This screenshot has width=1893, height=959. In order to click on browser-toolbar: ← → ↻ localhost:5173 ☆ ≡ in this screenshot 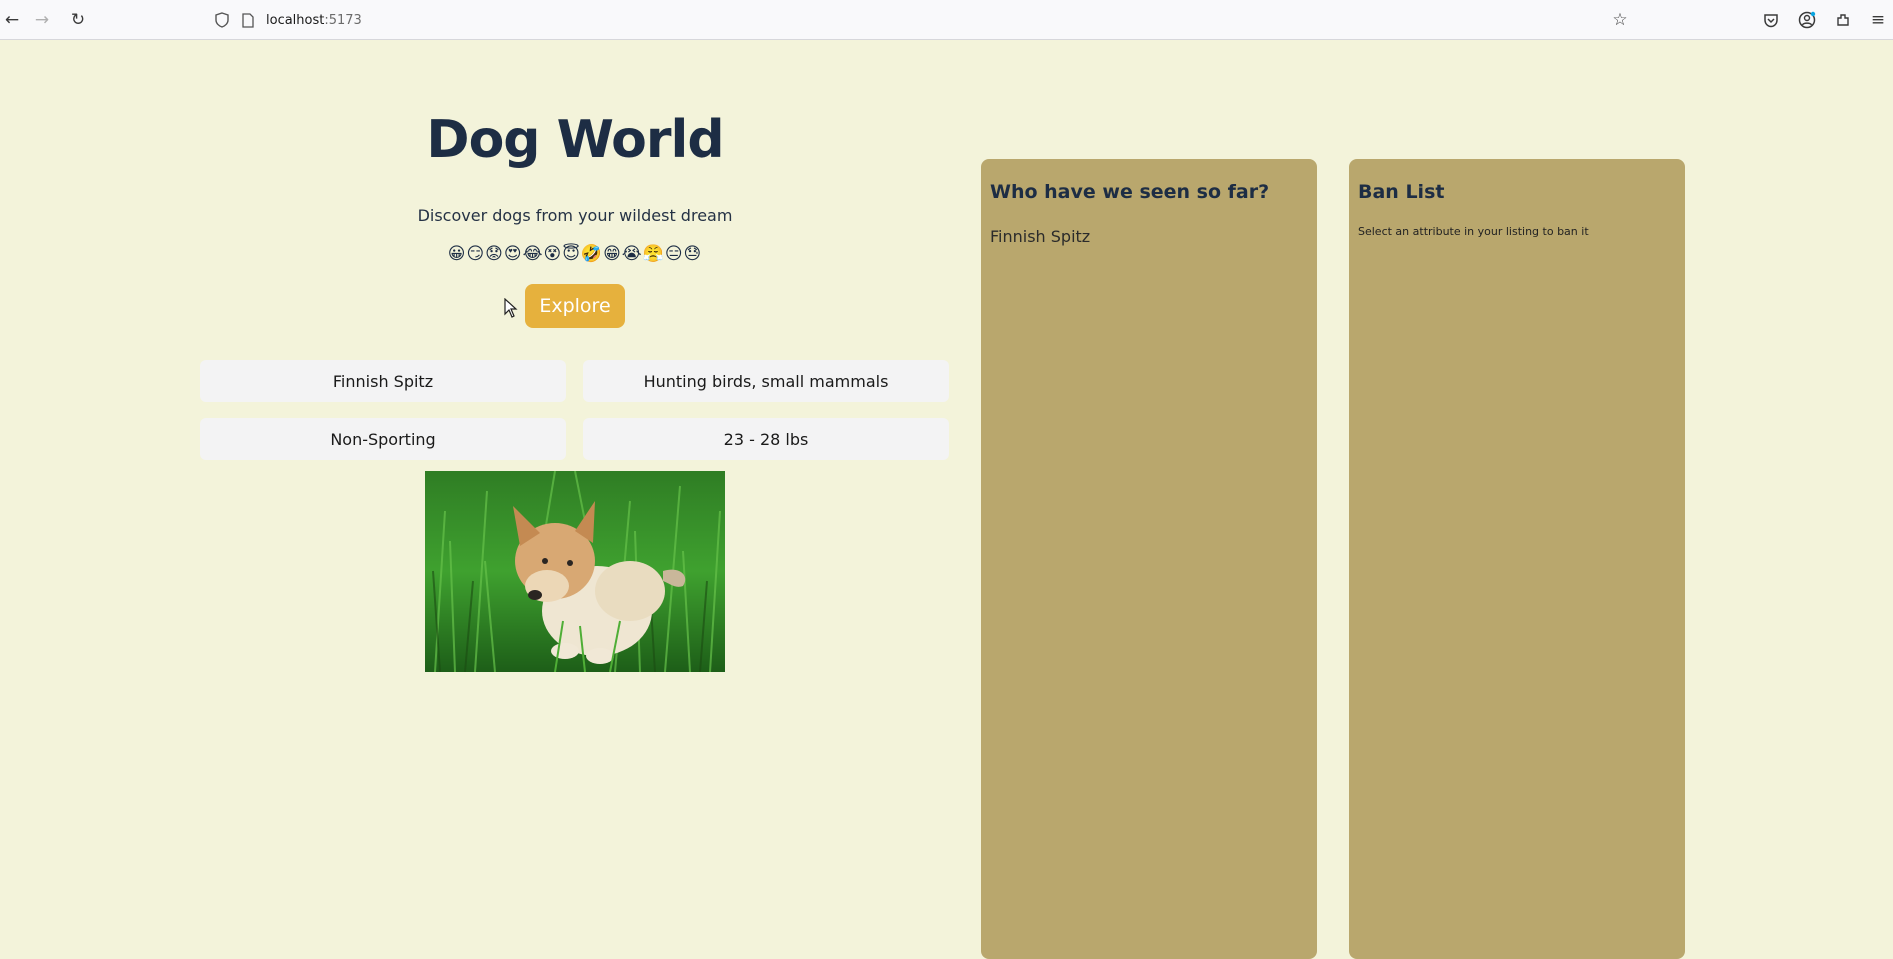, I will do `click(946, 20)`.